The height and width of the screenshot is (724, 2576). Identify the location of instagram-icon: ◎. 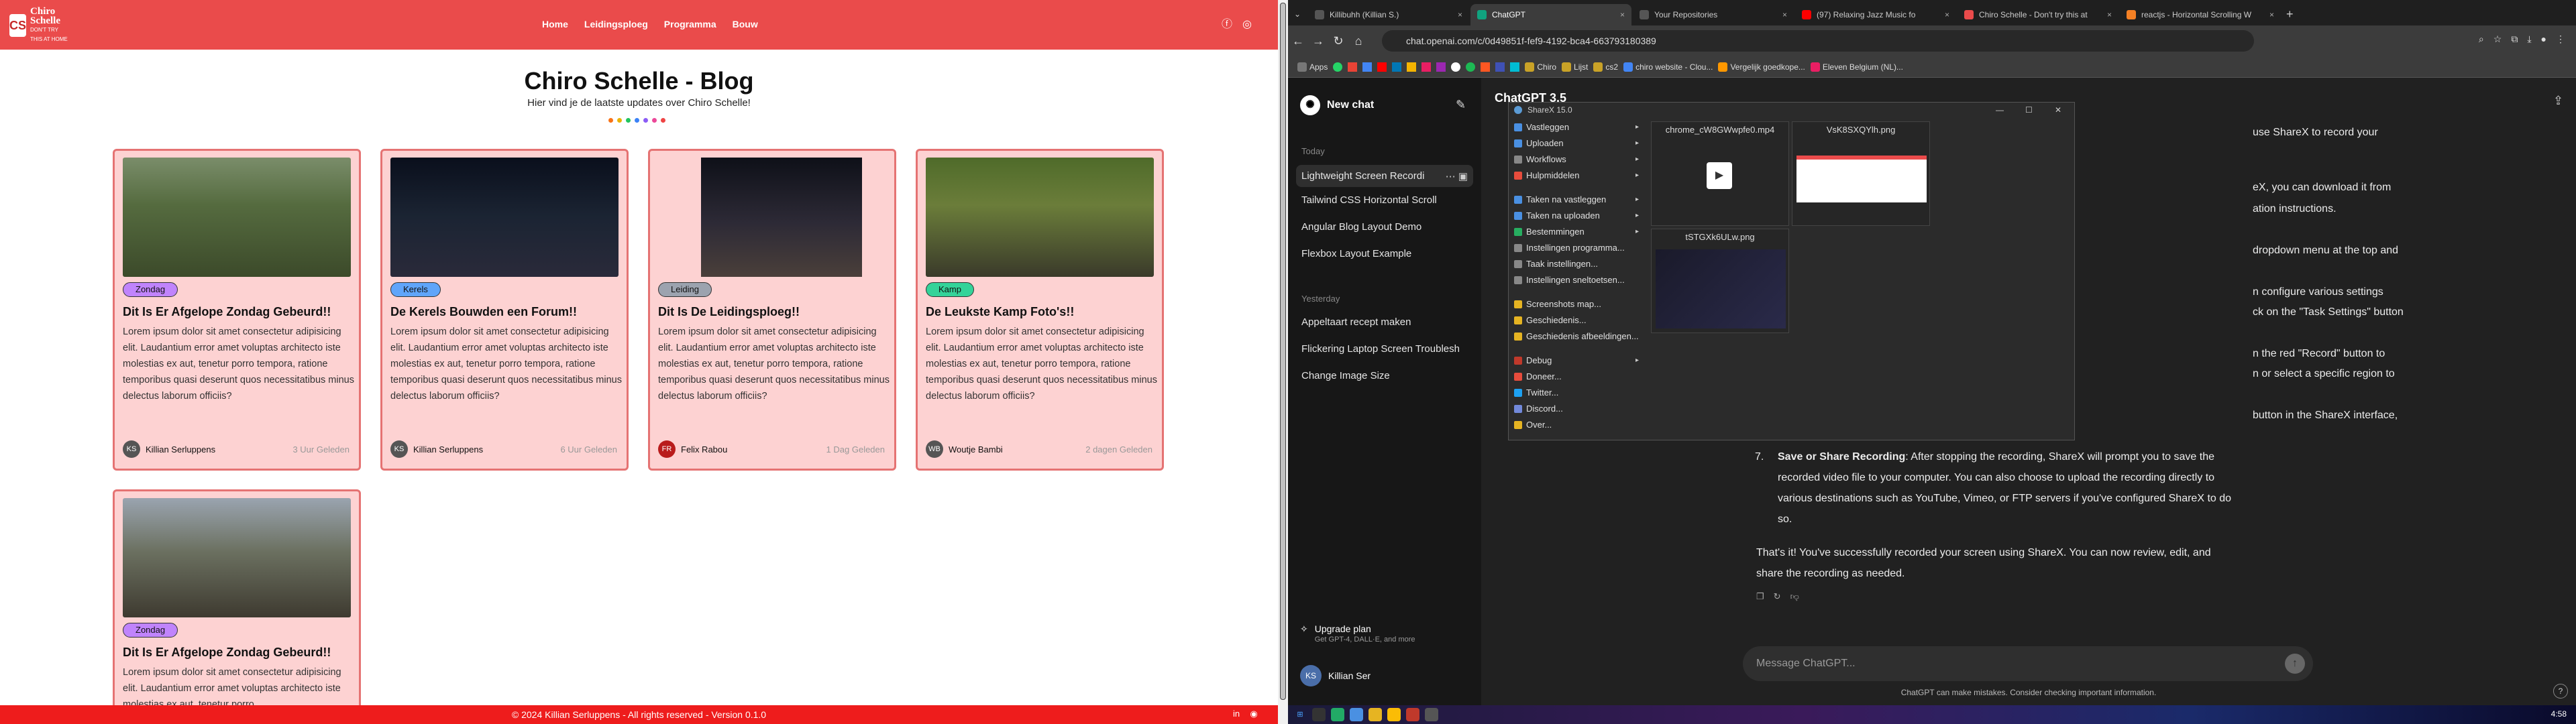
(1247, 25).